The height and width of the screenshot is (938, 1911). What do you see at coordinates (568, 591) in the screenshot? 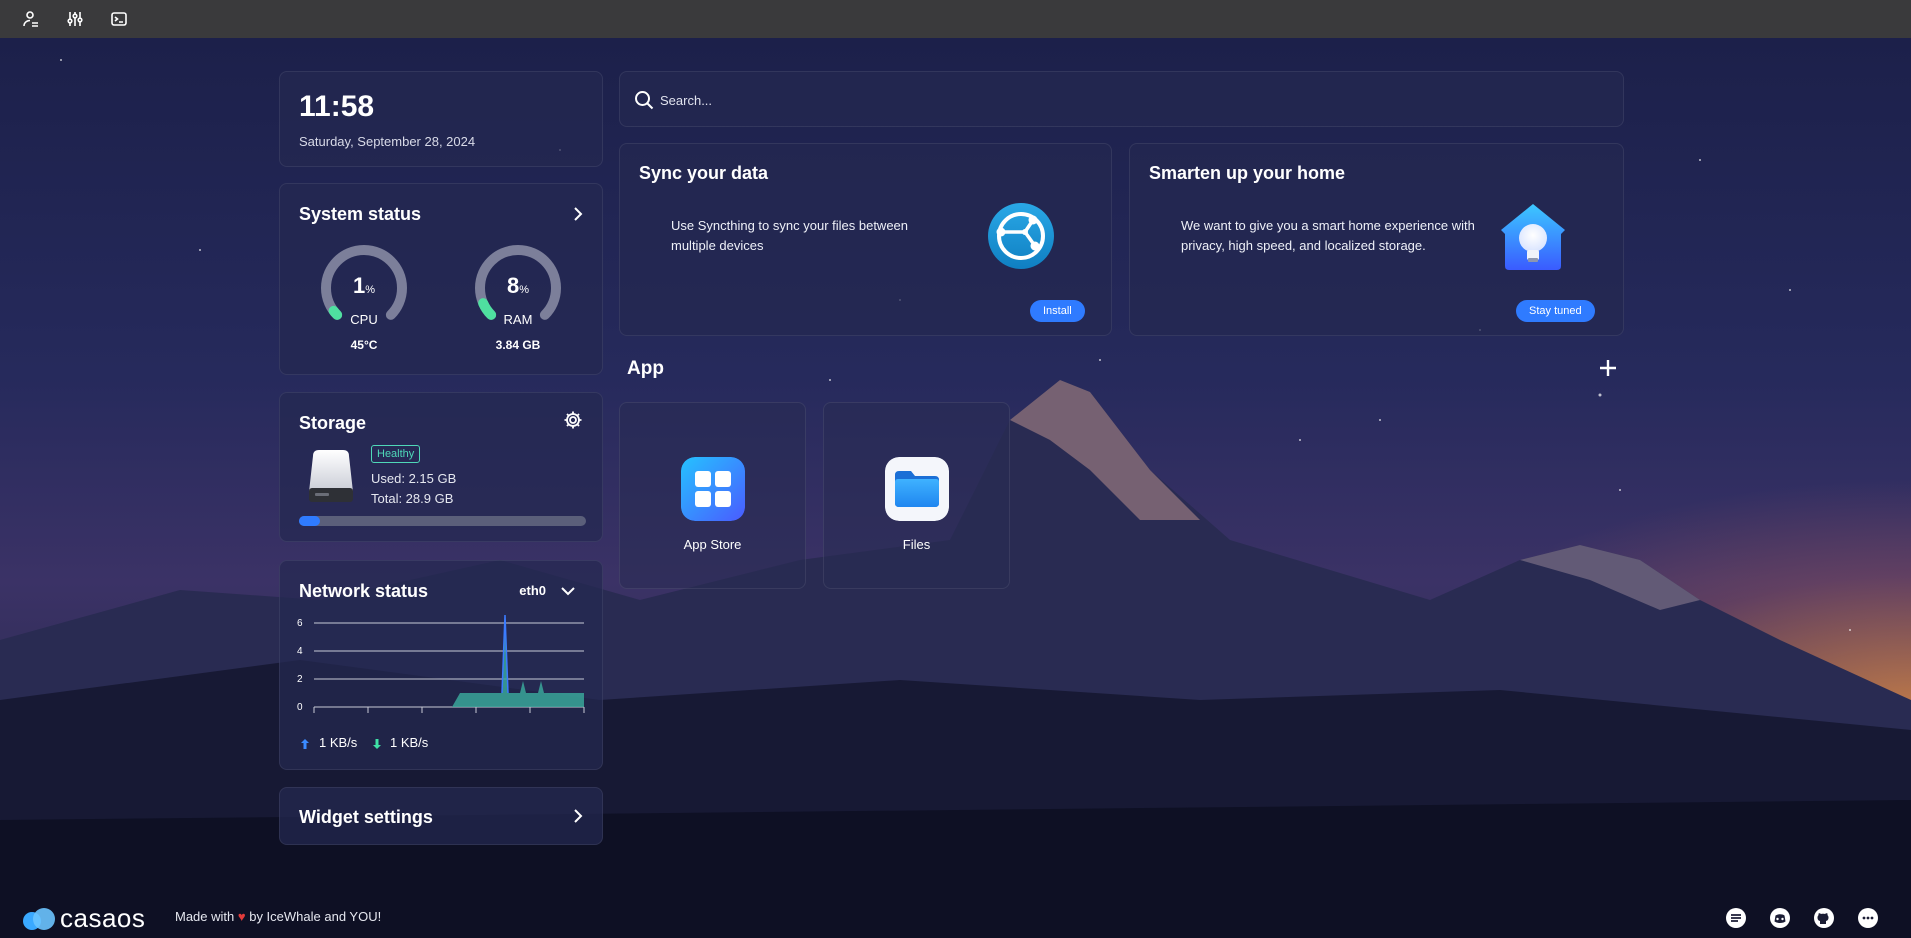
I see `chevron-down-icon` at bounding box center [568, 591].